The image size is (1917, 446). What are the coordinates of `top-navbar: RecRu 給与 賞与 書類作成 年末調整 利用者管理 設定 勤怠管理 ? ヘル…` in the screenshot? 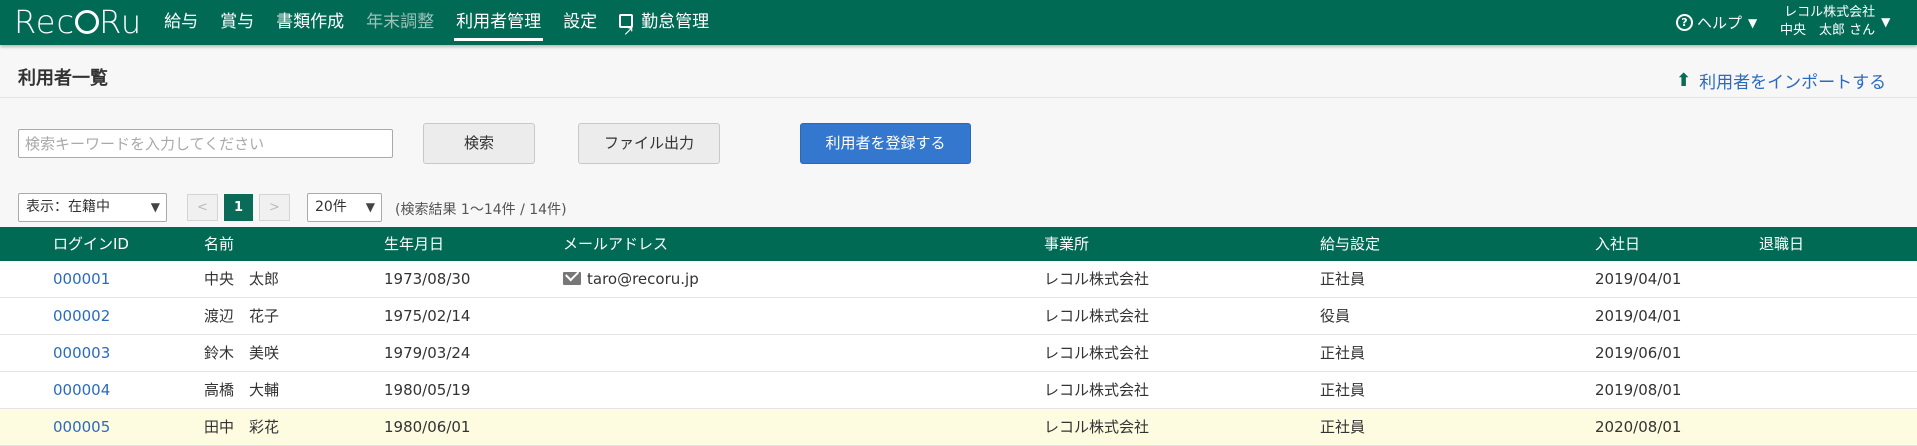 It's located at (958, 27).